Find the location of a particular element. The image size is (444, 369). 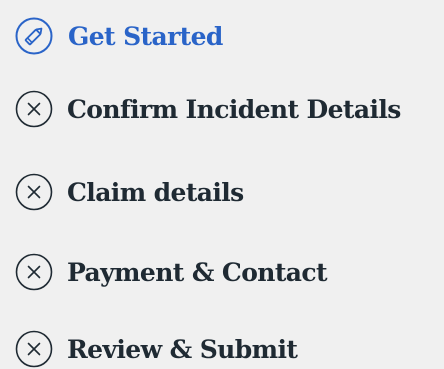

step-confirm-incident-details: Confirm Incident Details is located at coordinates (207, 109).